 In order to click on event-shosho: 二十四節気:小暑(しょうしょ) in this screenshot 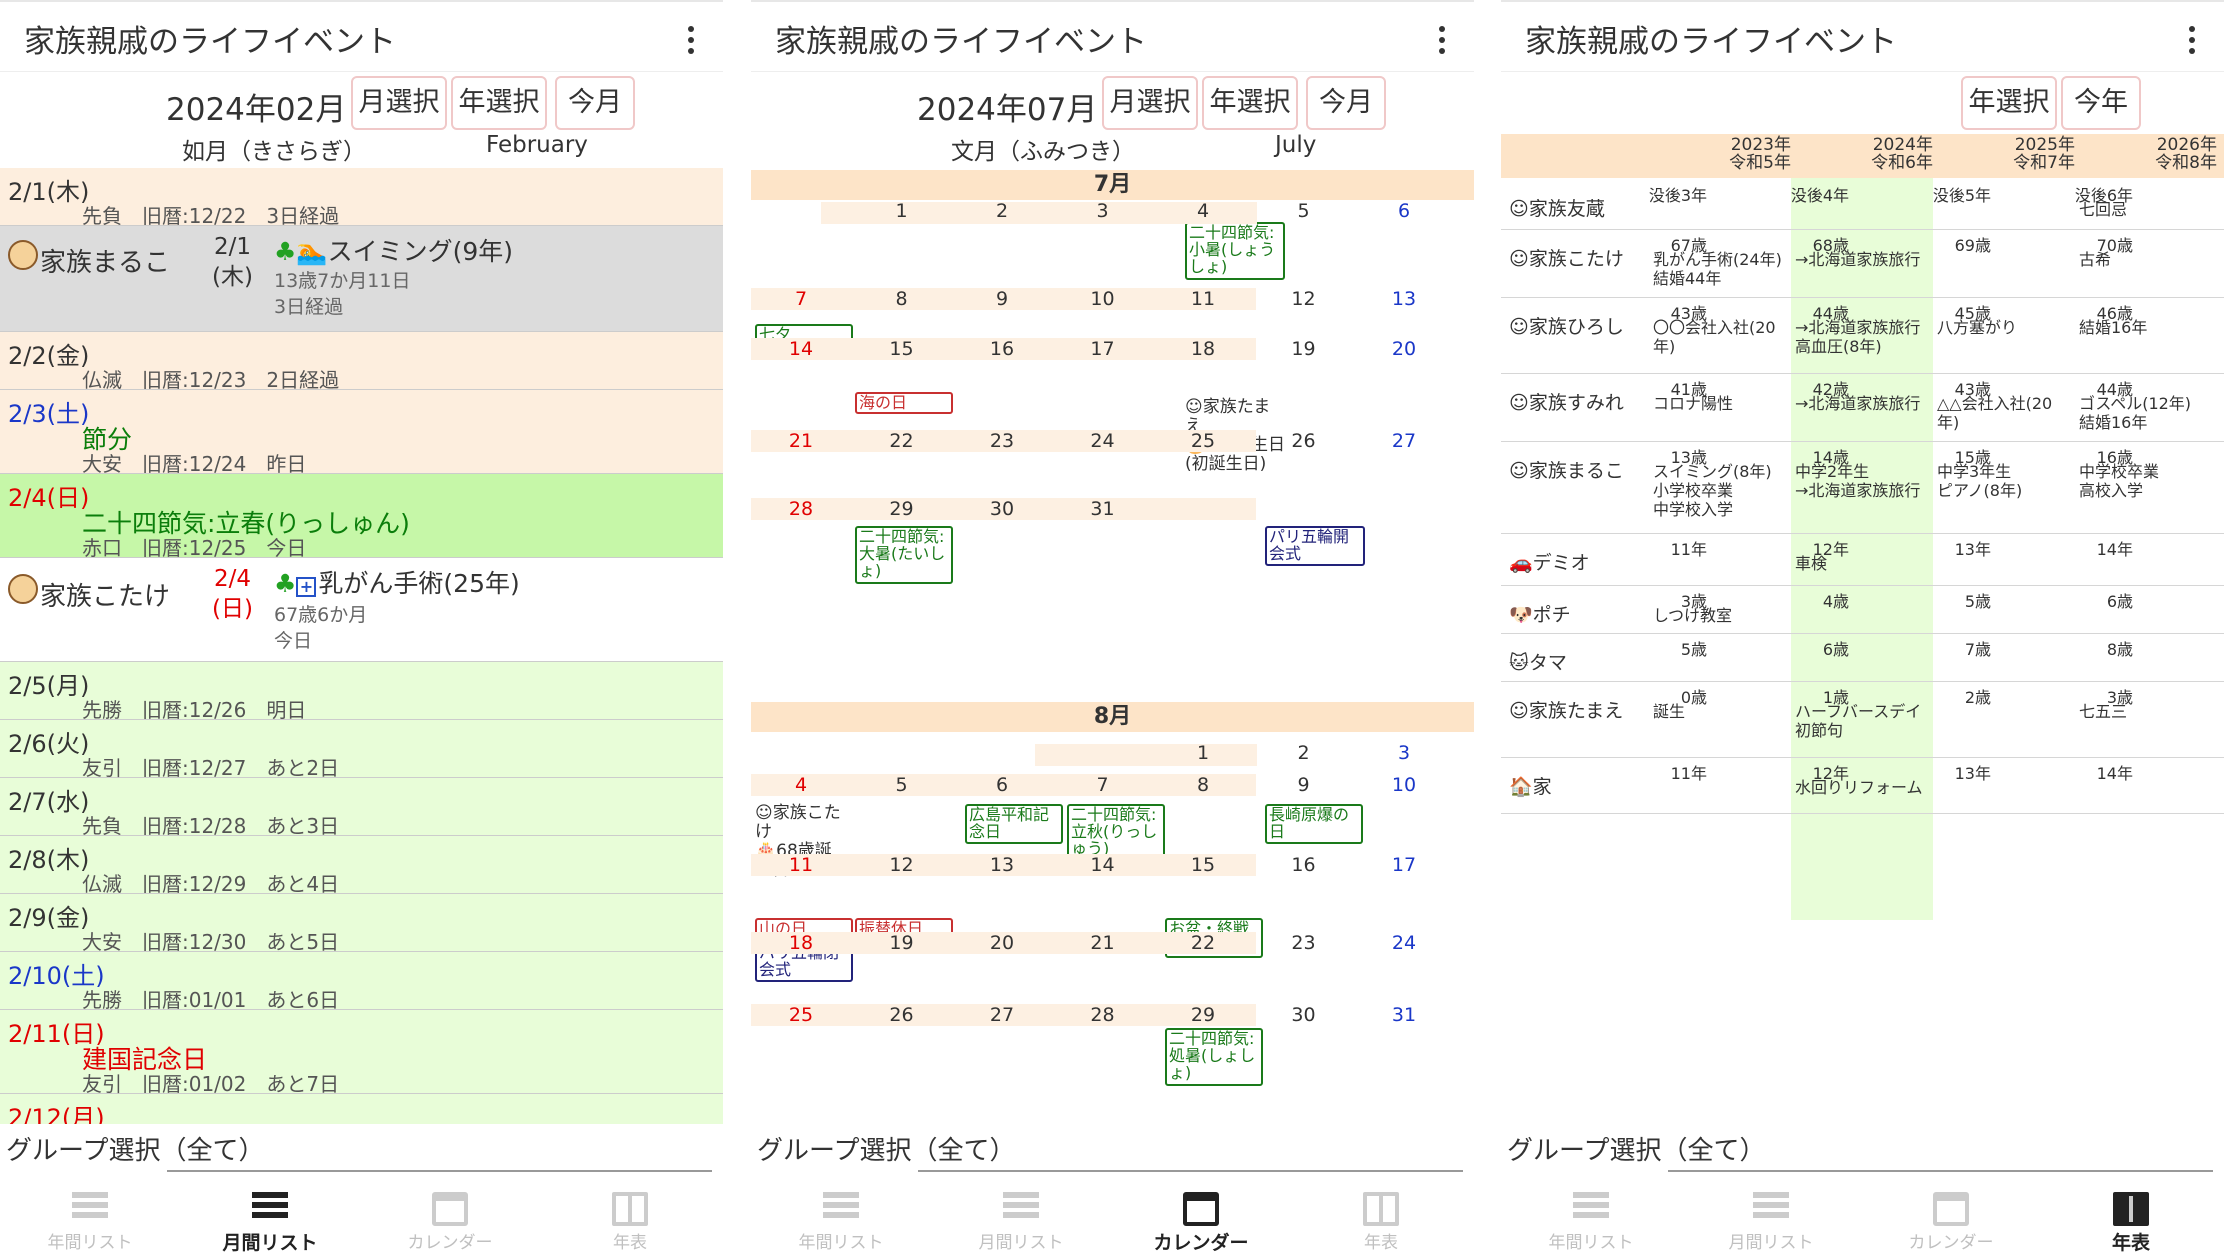, I will do `click(1235, 251)`.